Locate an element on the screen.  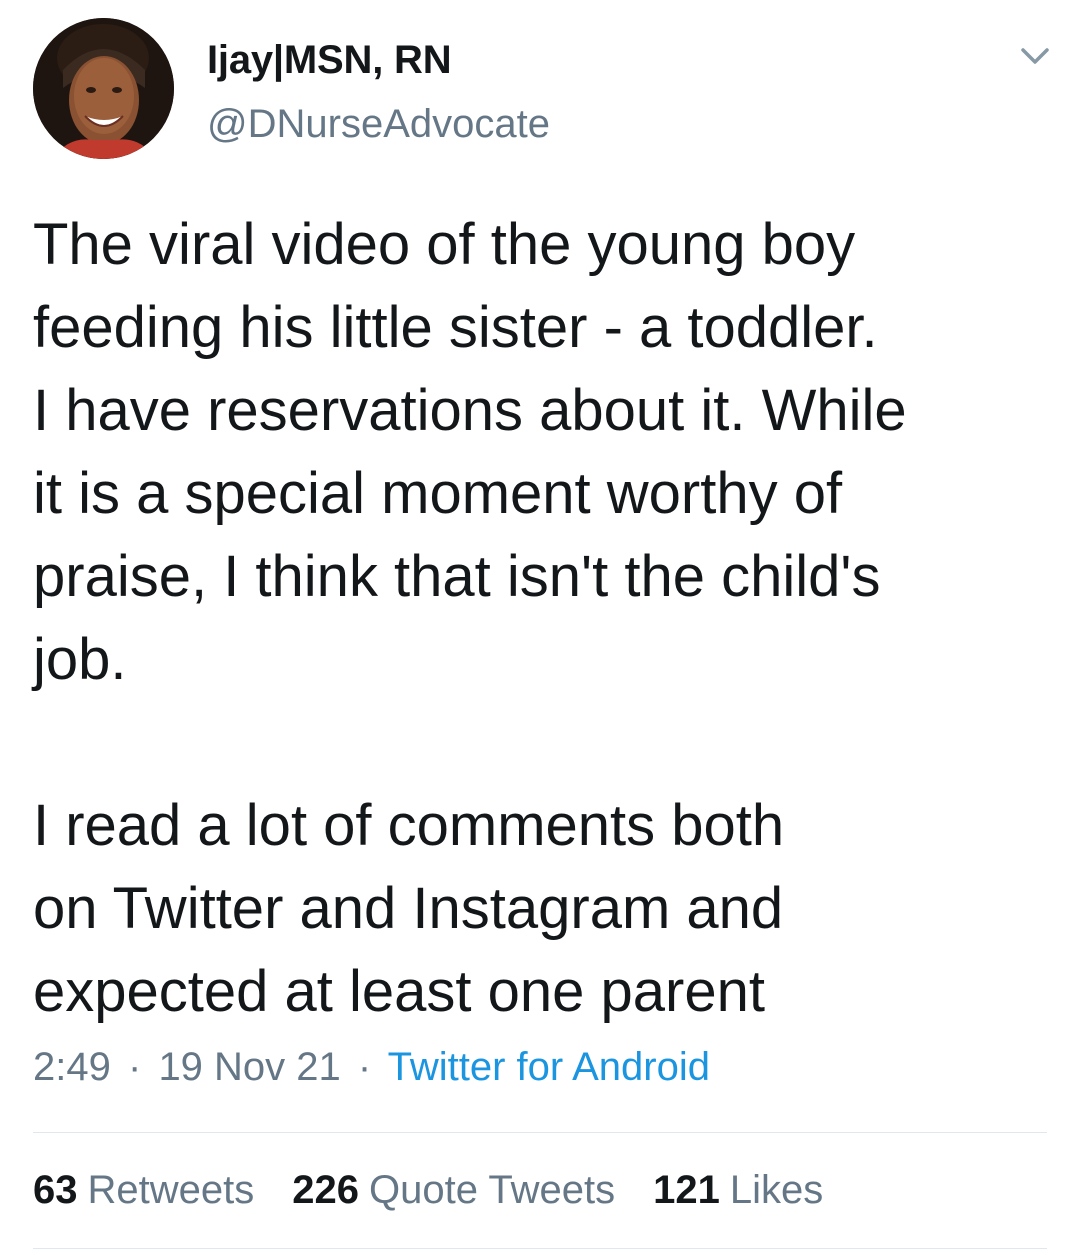
chevron-down-icon is located at coordinates (1035, 56).